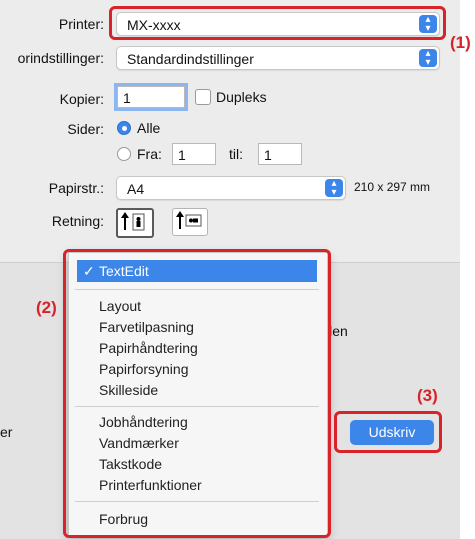 This screenshot has height=539, width=475. I want to click on callout-1-label: (1), so click(460, 42).